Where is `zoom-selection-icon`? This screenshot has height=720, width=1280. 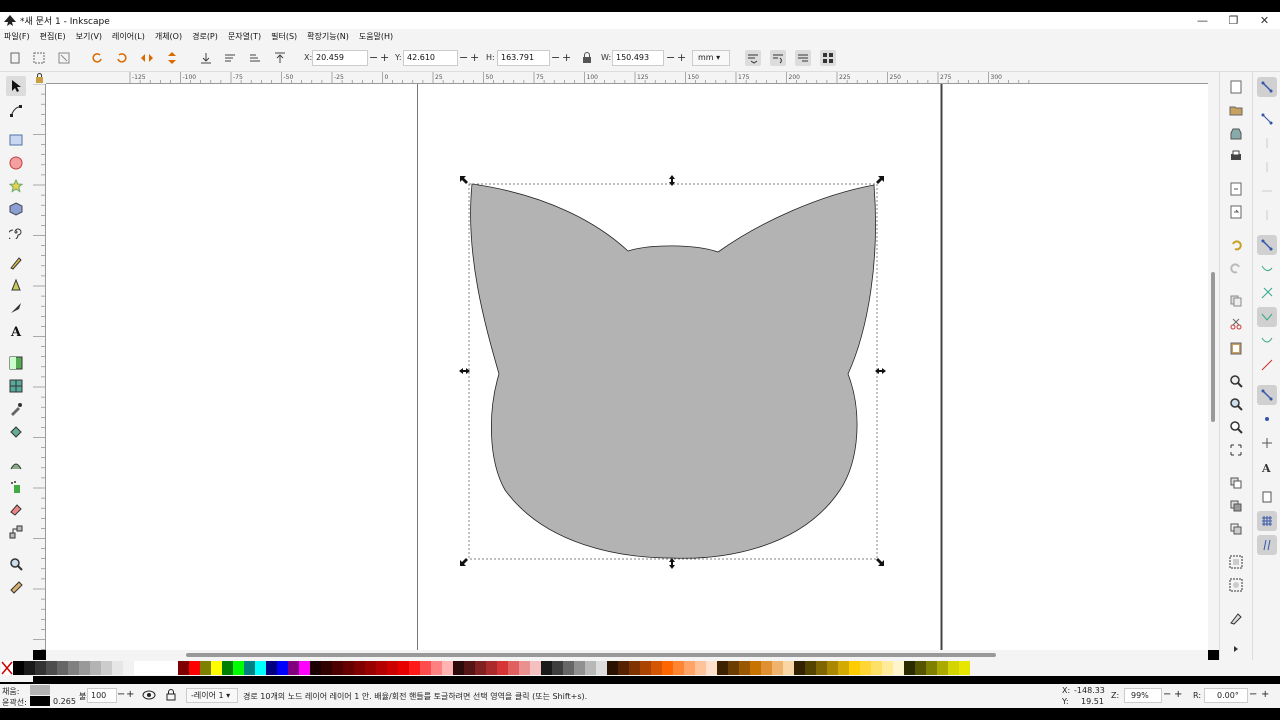
zoom-selection-icon is located at coordinates (1236, 381).